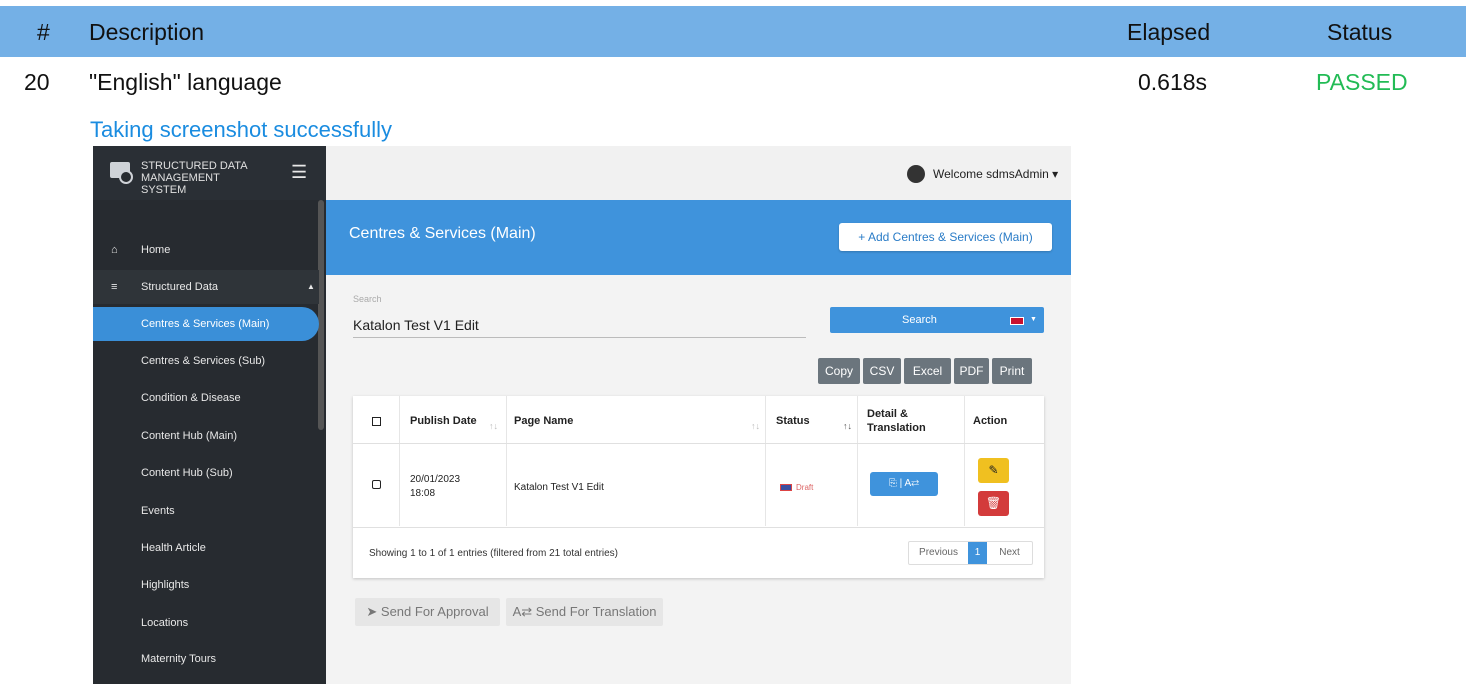  Describe the element at coordinates (367, 299) in the screenshot. I see `search-label: Search` at that location.